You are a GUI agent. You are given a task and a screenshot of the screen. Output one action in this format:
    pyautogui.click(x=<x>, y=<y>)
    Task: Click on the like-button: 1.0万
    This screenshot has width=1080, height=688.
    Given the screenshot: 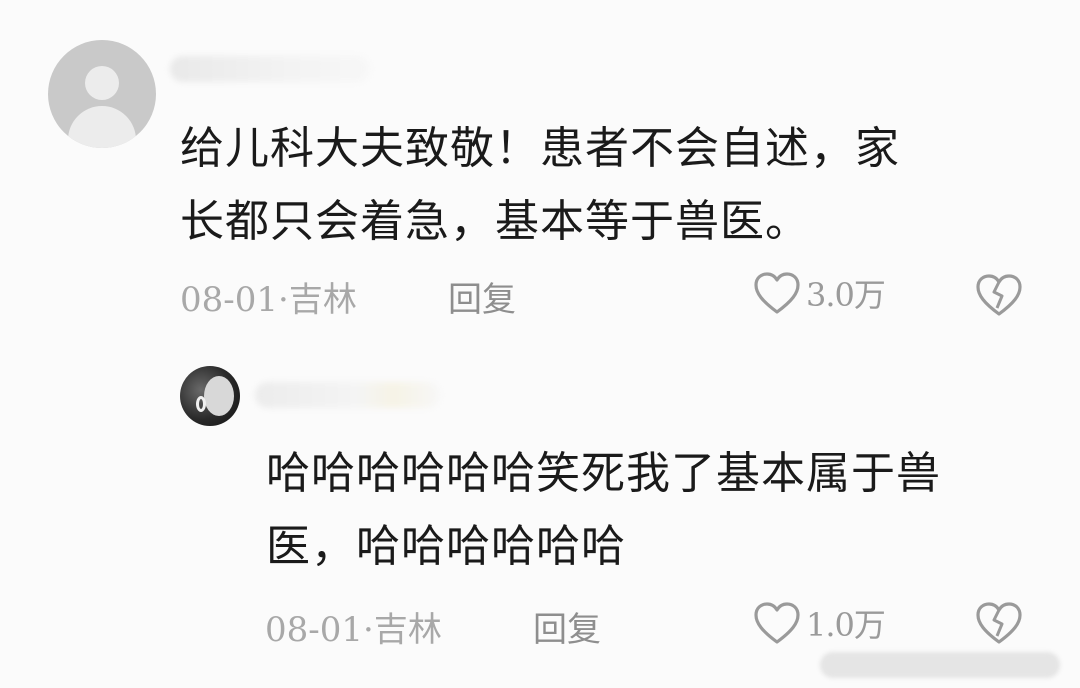 What is the action you would take?
    pyautogui.click(x=819, y=623)
    